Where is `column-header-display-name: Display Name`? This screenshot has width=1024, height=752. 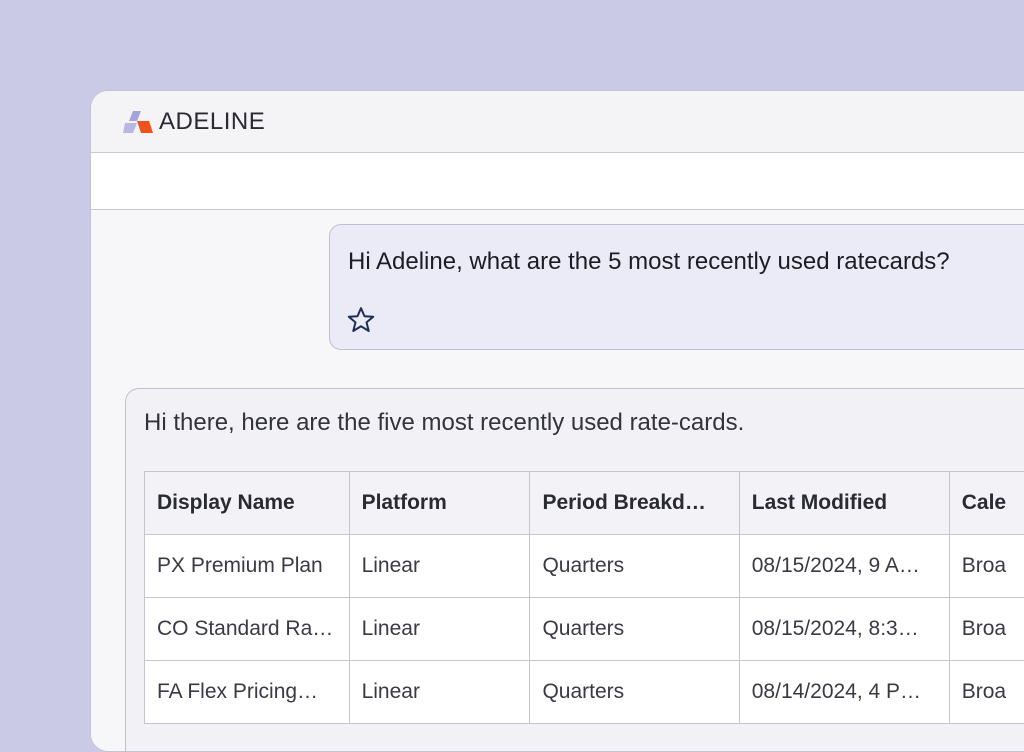
column-header-display-name: Display Name is located at coordinates (247, 503).